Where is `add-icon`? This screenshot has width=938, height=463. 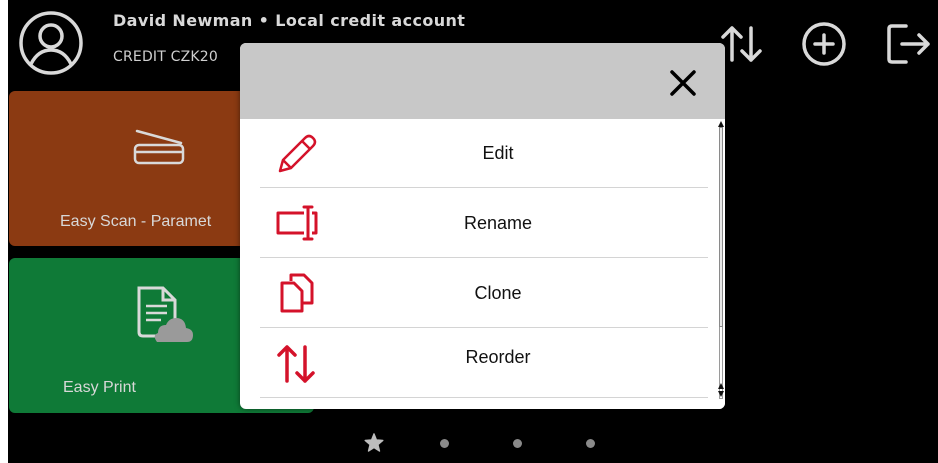 add-icon is located at coordinates (824, 44).